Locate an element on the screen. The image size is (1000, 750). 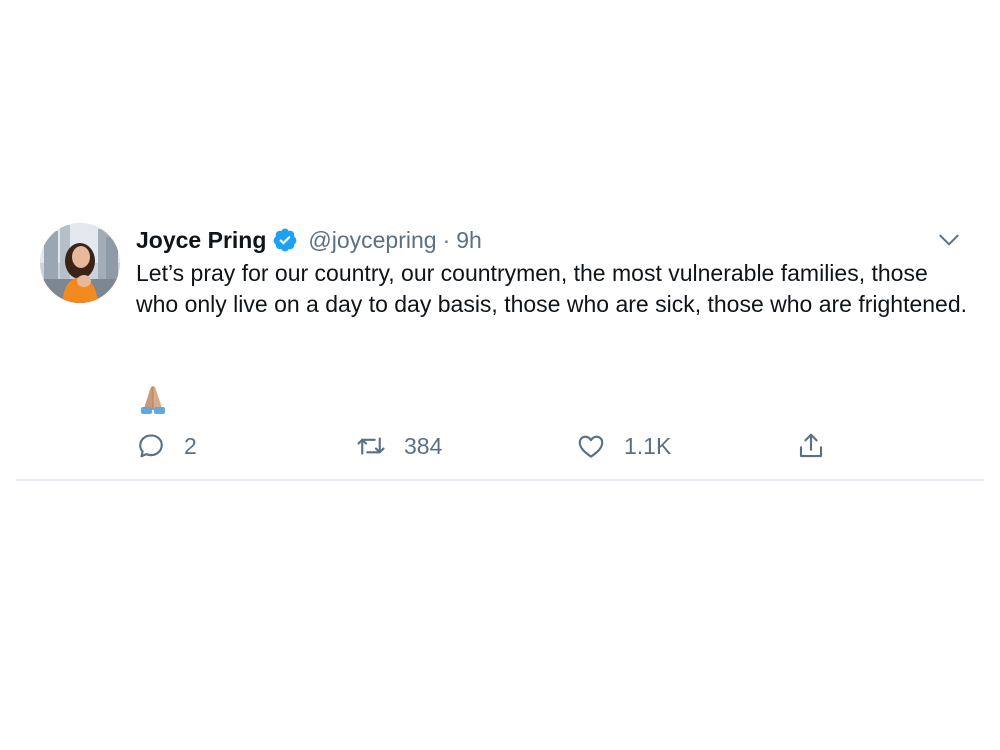
reply-icon is located at coordinates (151, 446).